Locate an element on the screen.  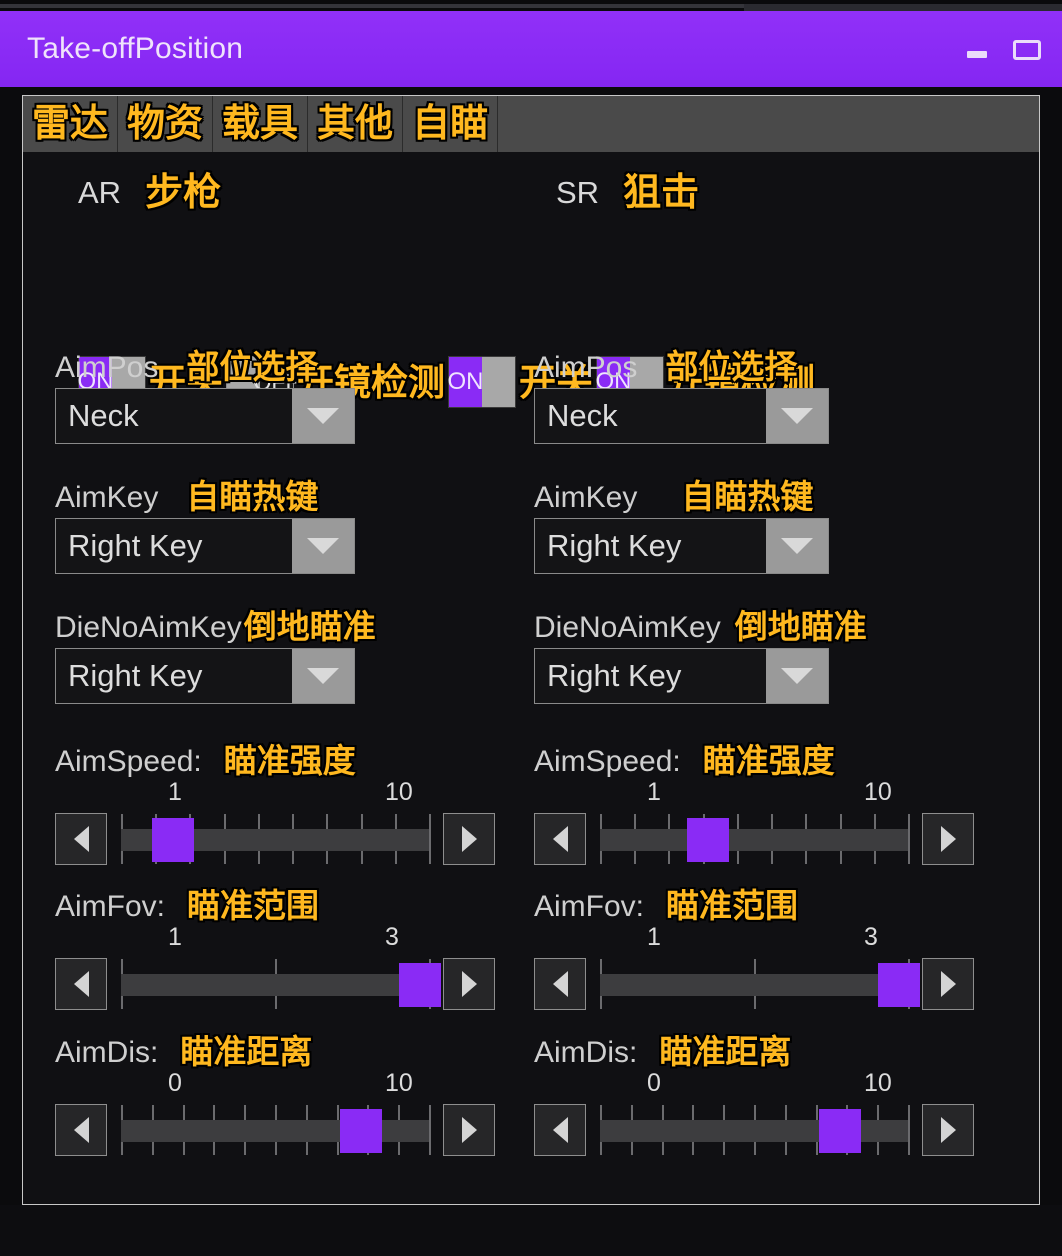
slider-caption: 瞄准强度 is located at coordinates (289, 760).